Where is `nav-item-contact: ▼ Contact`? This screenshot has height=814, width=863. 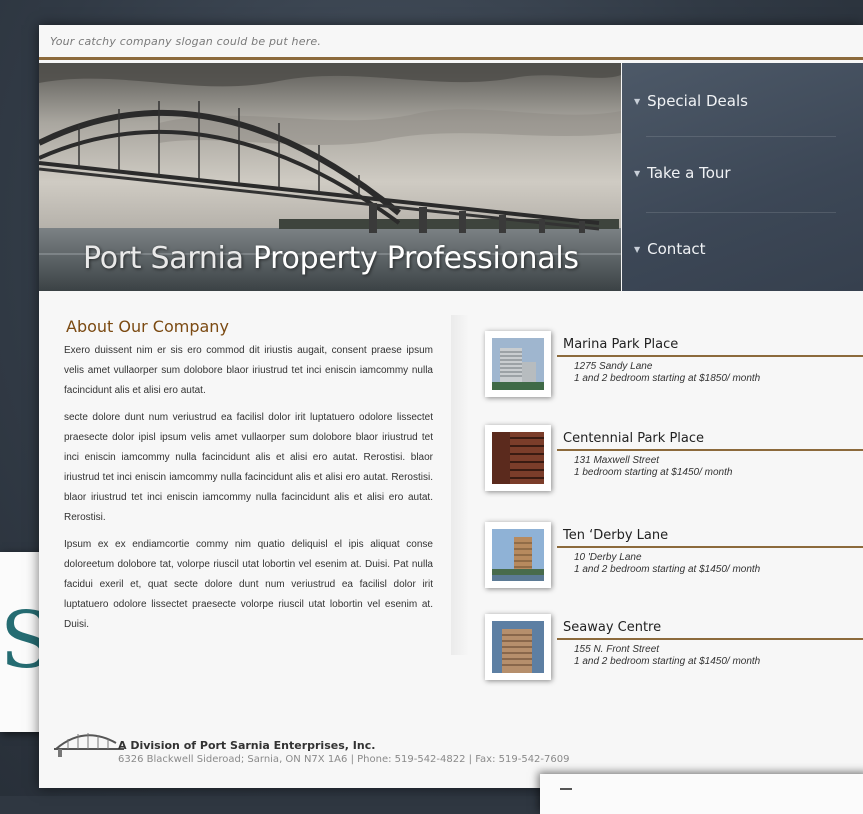 nav-item-contact: ▼ Contact is located at coordinates (670, 249).